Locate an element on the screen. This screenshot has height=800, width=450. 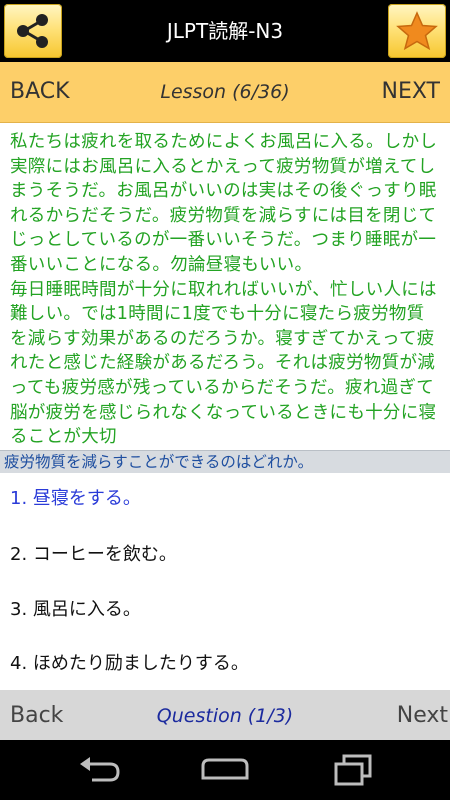
answer-option-4: 4. ほめたり励ましたりする。 is located at coordinates (129, 662).